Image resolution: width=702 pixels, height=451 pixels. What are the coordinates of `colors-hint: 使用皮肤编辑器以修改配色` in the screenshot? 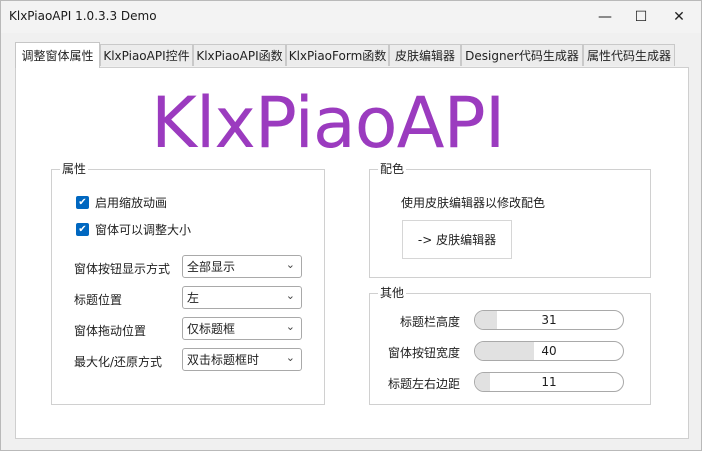 It's located at (473, 203).